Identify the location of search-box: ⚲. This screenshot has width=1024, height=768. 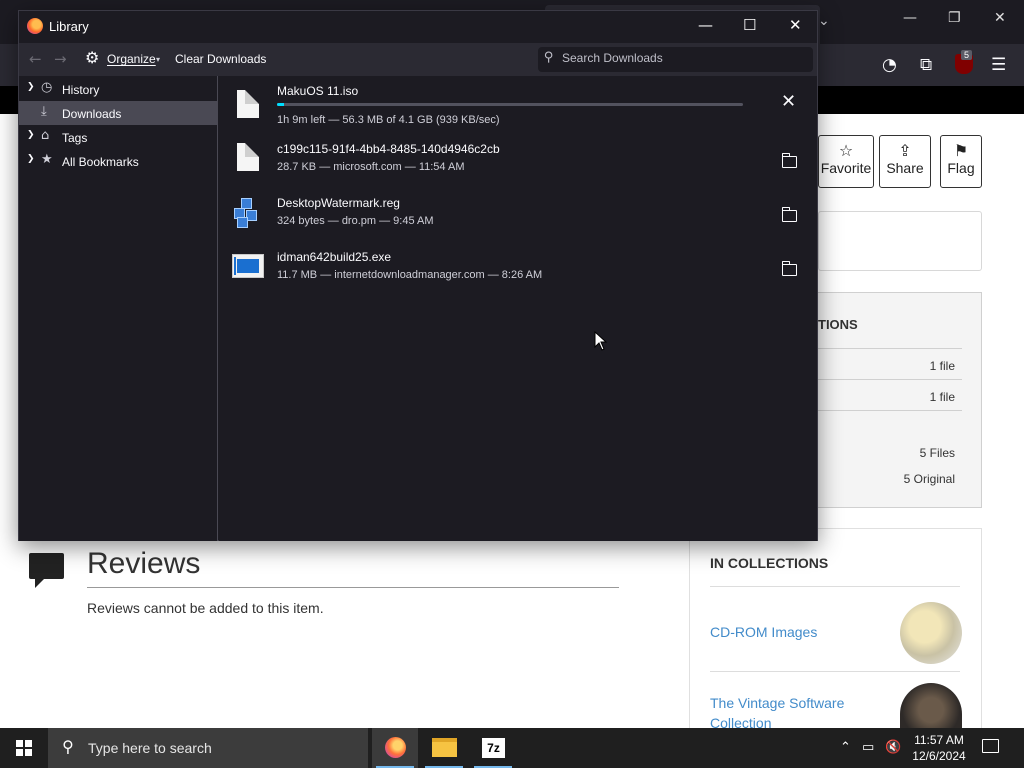
(675, 59).